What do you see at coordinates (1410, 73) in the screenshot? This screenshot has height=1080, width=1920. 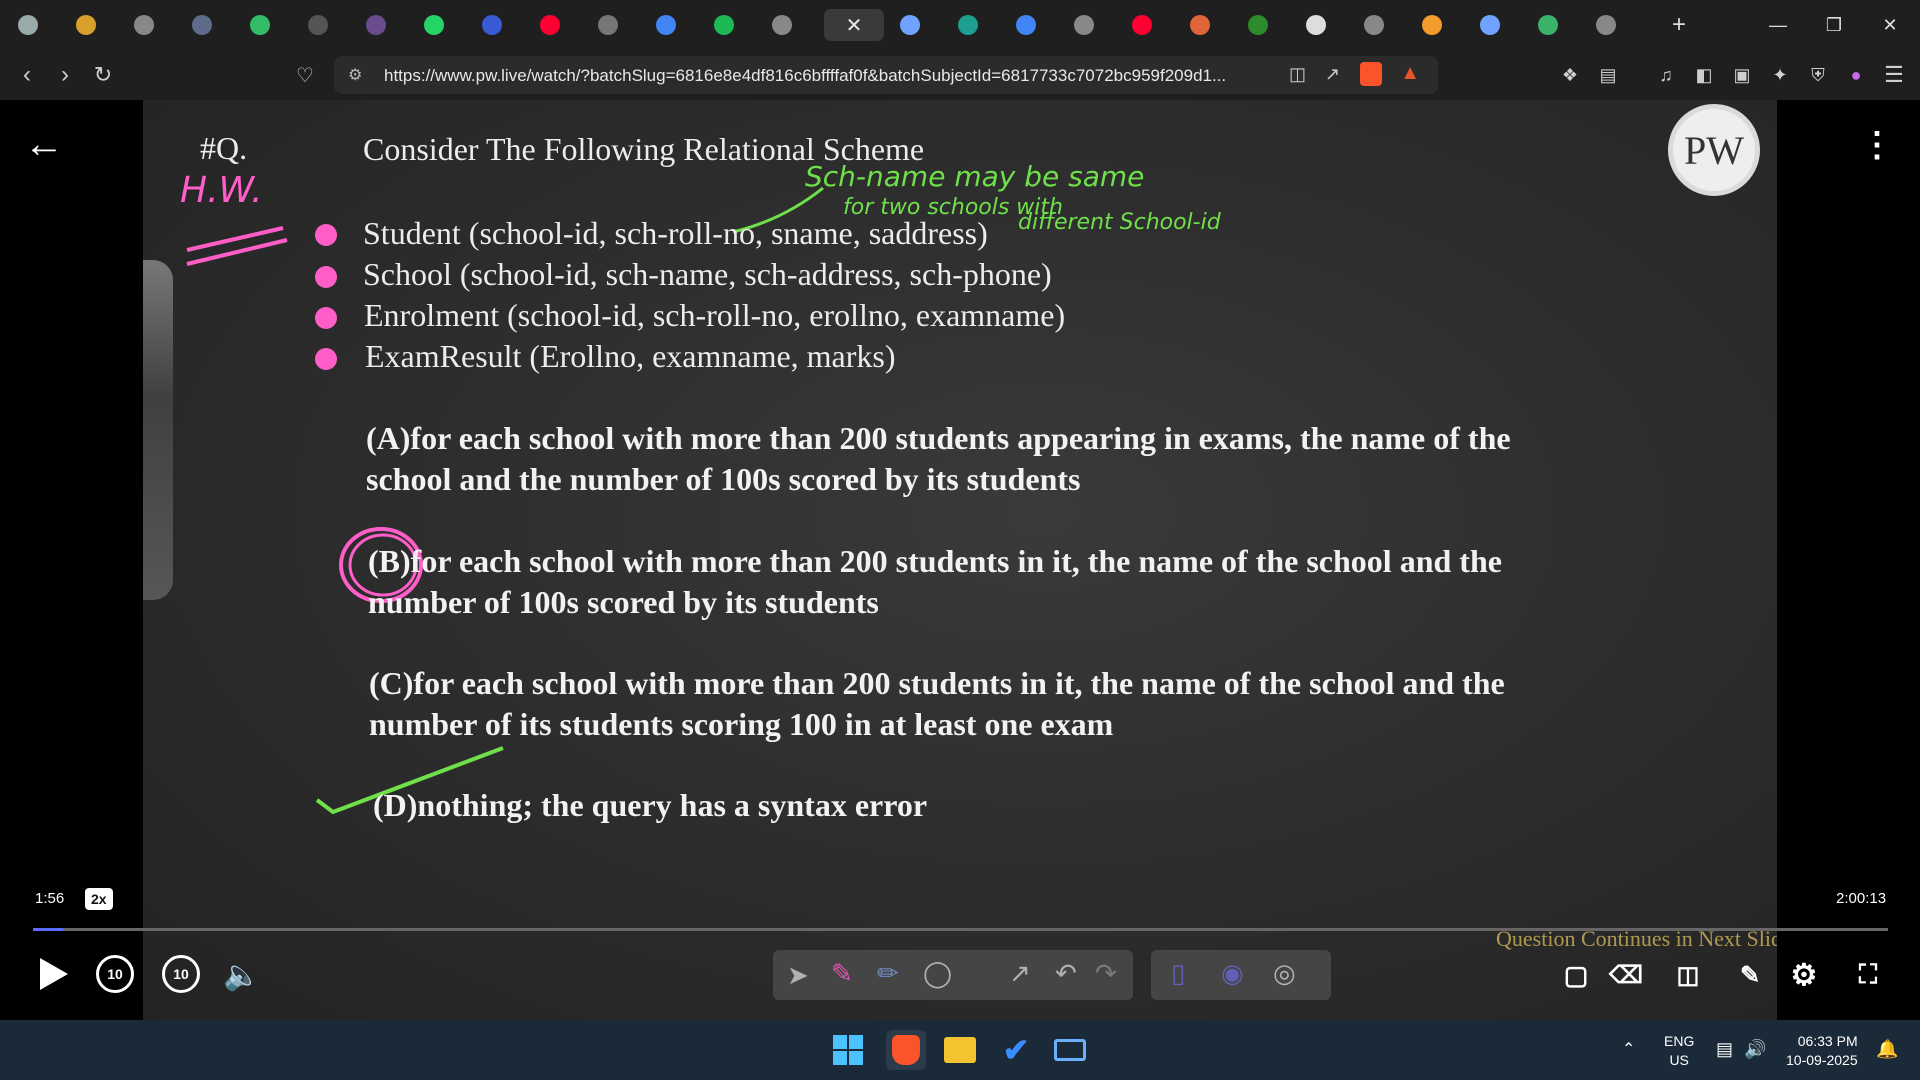 I see `brave-rewards-icon: ▲` at bounding box center [1410, 73].